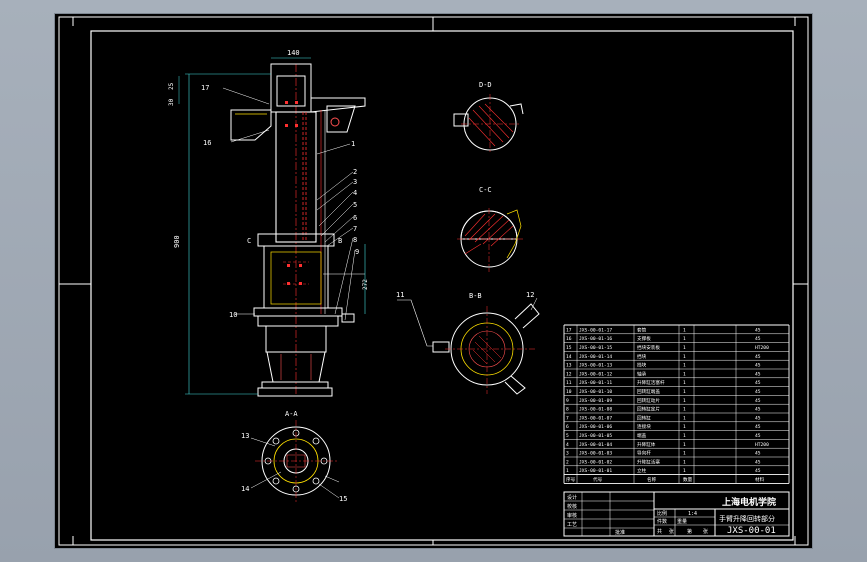 The width and height of the screenshot is (867, 562). Describe the element at coordinates (595, 357) in the screenshot. I see `bom-cell-code: JXS-00-01-14` at that location.